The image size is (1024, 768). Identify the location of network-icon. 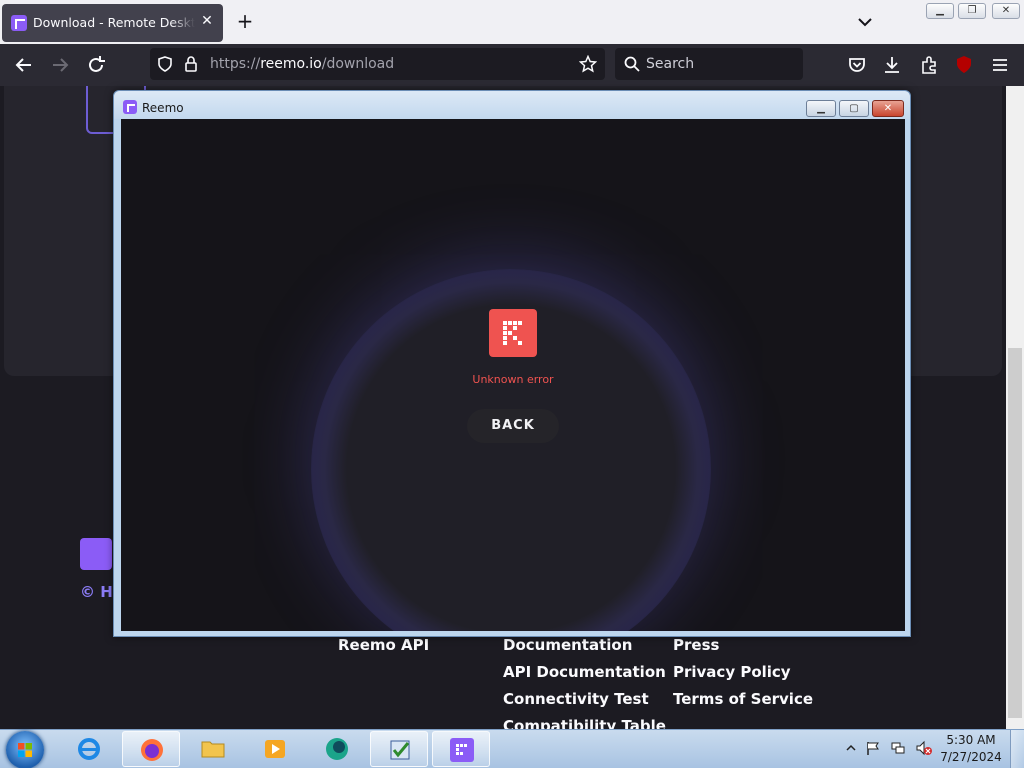
(898, 748).